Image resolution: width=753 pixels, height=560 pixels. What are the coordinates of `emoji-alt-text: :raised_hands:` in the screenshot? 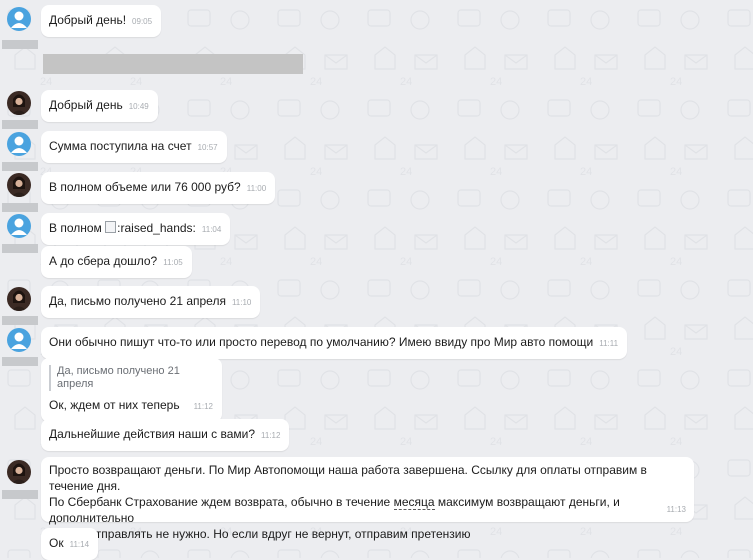 It's located at (156, 228).